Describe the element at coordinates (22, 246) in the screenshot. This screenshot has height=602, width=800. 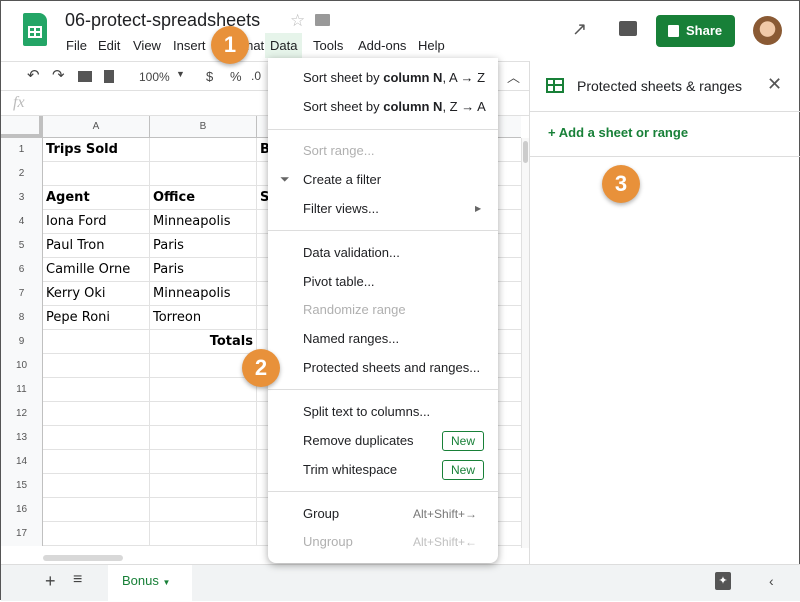
I see `row-header: 5` at that location.